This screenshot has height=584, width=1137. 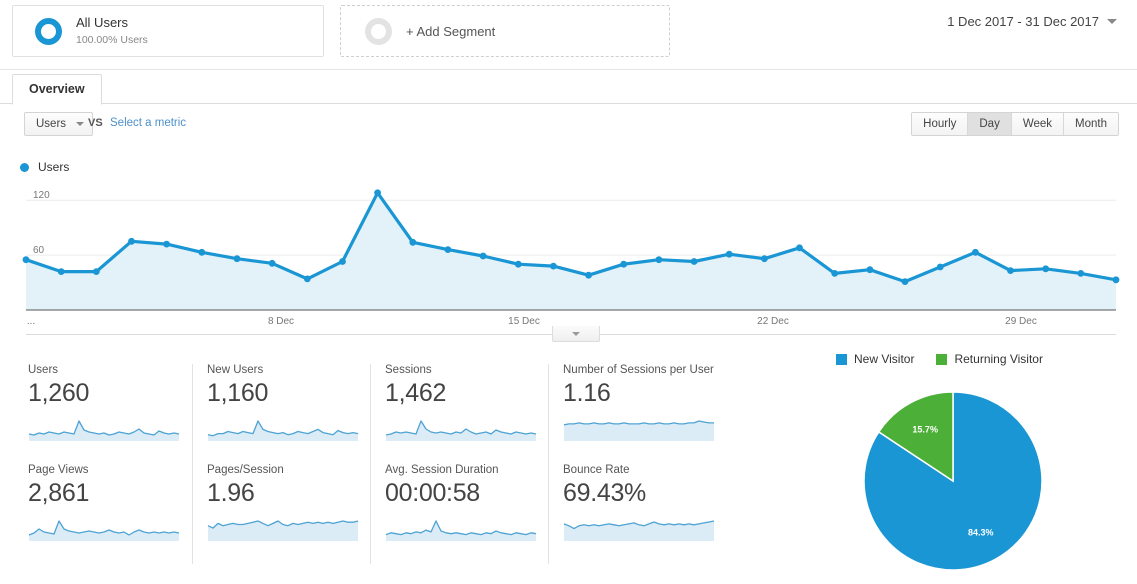 I want to click on metric-card-label: Avg. Session Duration, so click(x=442, y=470).